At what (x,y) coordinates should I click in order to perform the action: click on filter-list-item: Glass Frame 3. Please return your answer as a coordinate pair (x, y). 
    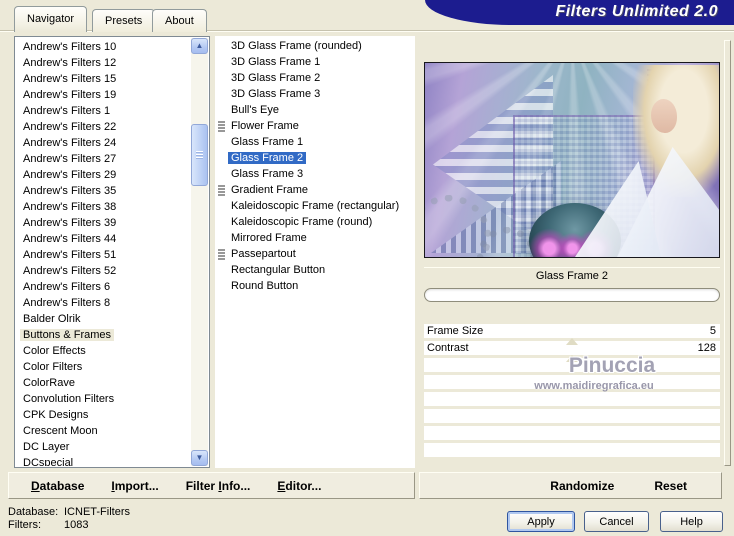
    Looking at the image, I should click on (315, 174).